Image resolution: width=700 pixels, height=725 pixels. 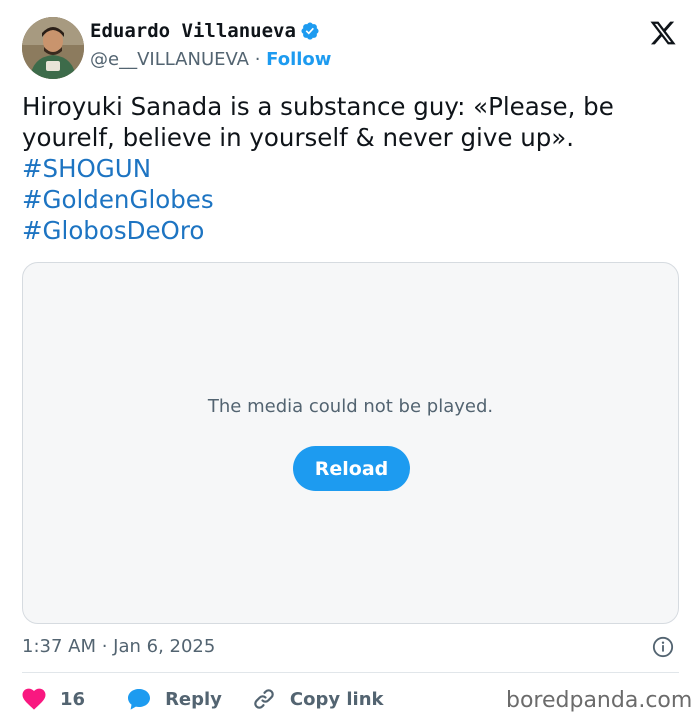 What do you see at coordinates (350, 672) in the screenshot?
I see `divider` at bounding box center [350, 672].